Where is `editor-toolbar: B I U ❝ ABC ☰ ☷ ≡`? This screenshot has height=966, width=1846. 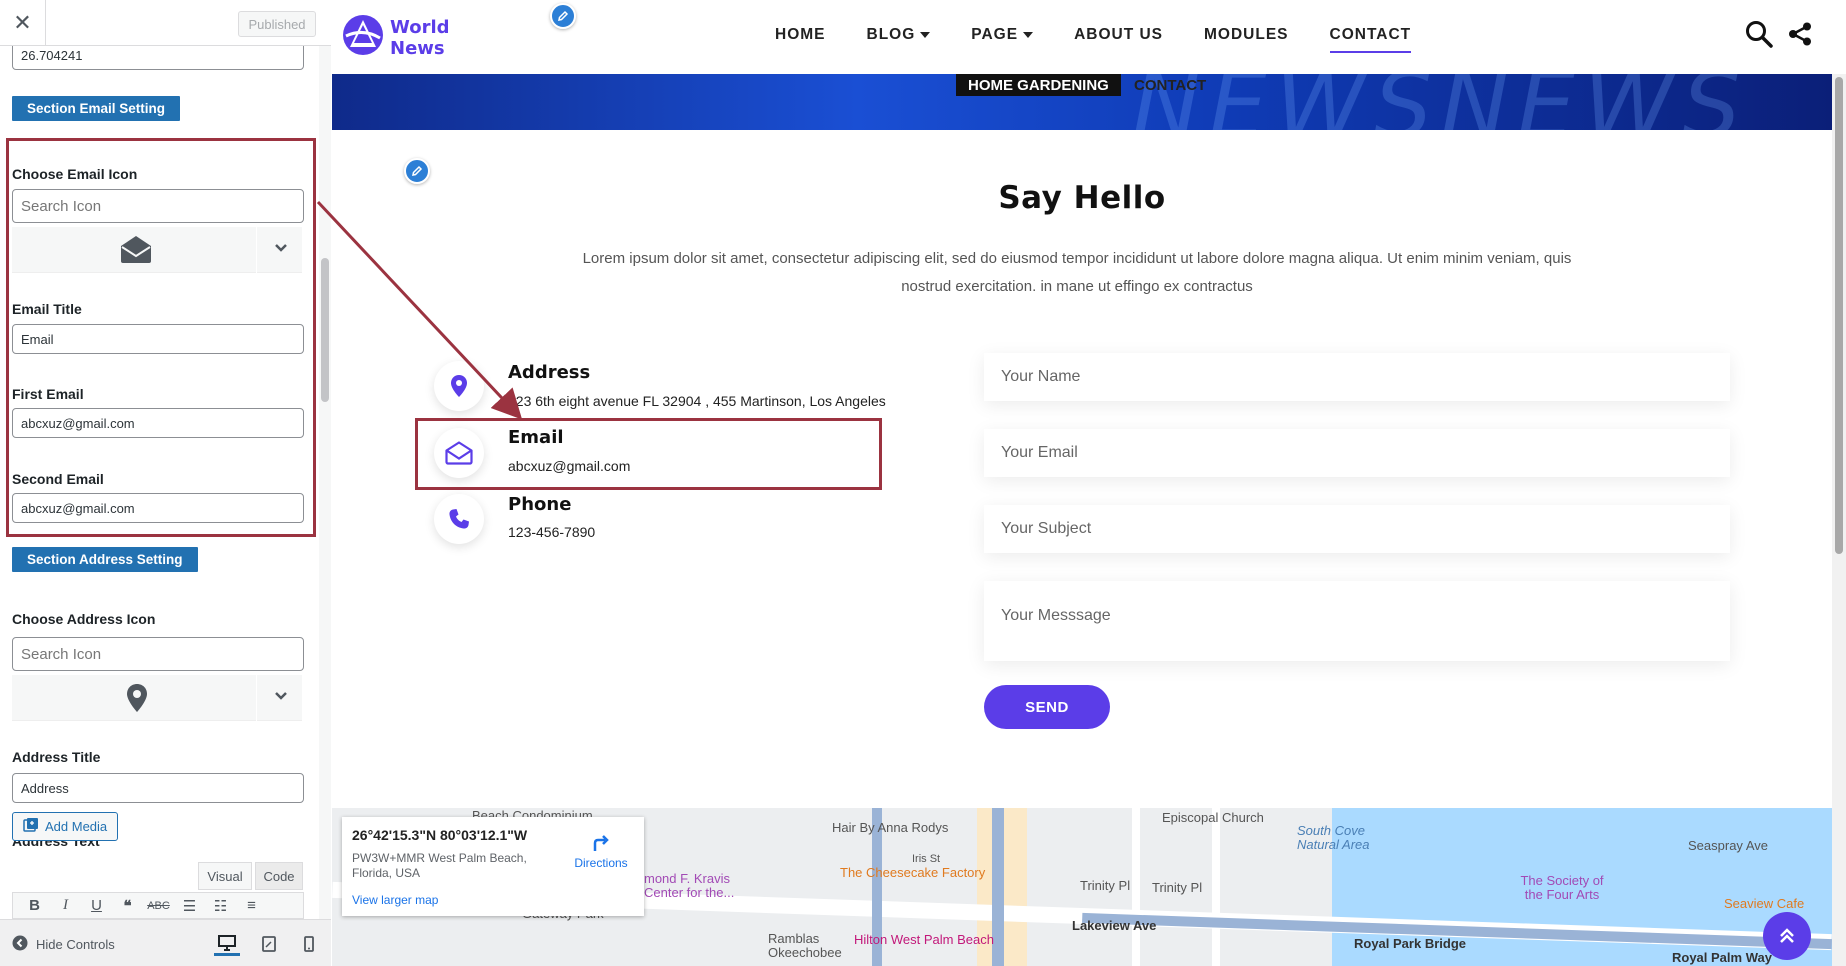
editor-toolbar: B I U ❝ ABC ☰ ☷ ≡ is located at coordinates (158, 905).